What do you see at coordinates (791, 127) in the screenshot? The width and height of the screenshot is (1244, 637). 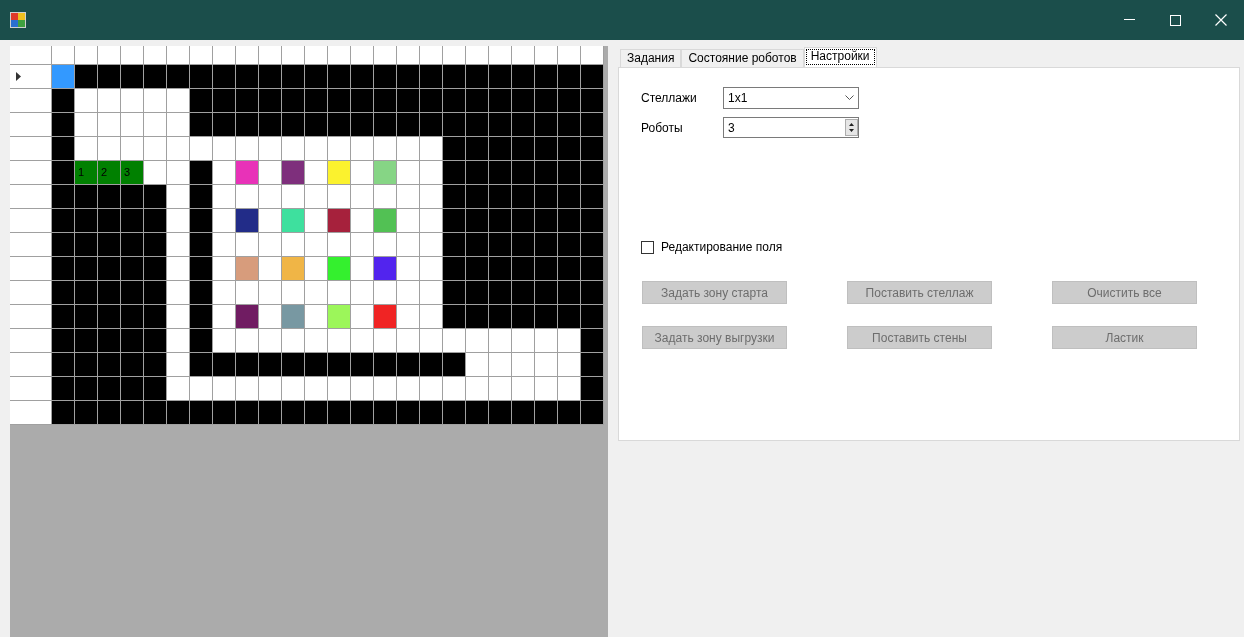 I see `robots-spinner: 3` at bounding box center [791, 127].